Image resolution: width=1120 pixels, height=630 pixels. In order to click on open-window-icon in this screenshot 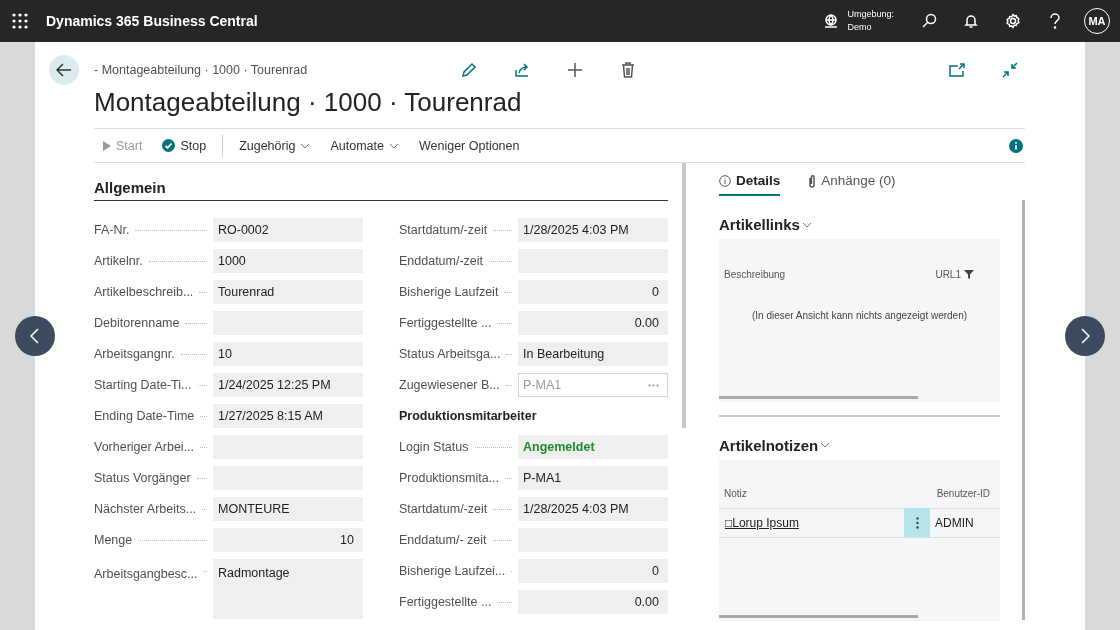, I will do `click(957, 70)`.